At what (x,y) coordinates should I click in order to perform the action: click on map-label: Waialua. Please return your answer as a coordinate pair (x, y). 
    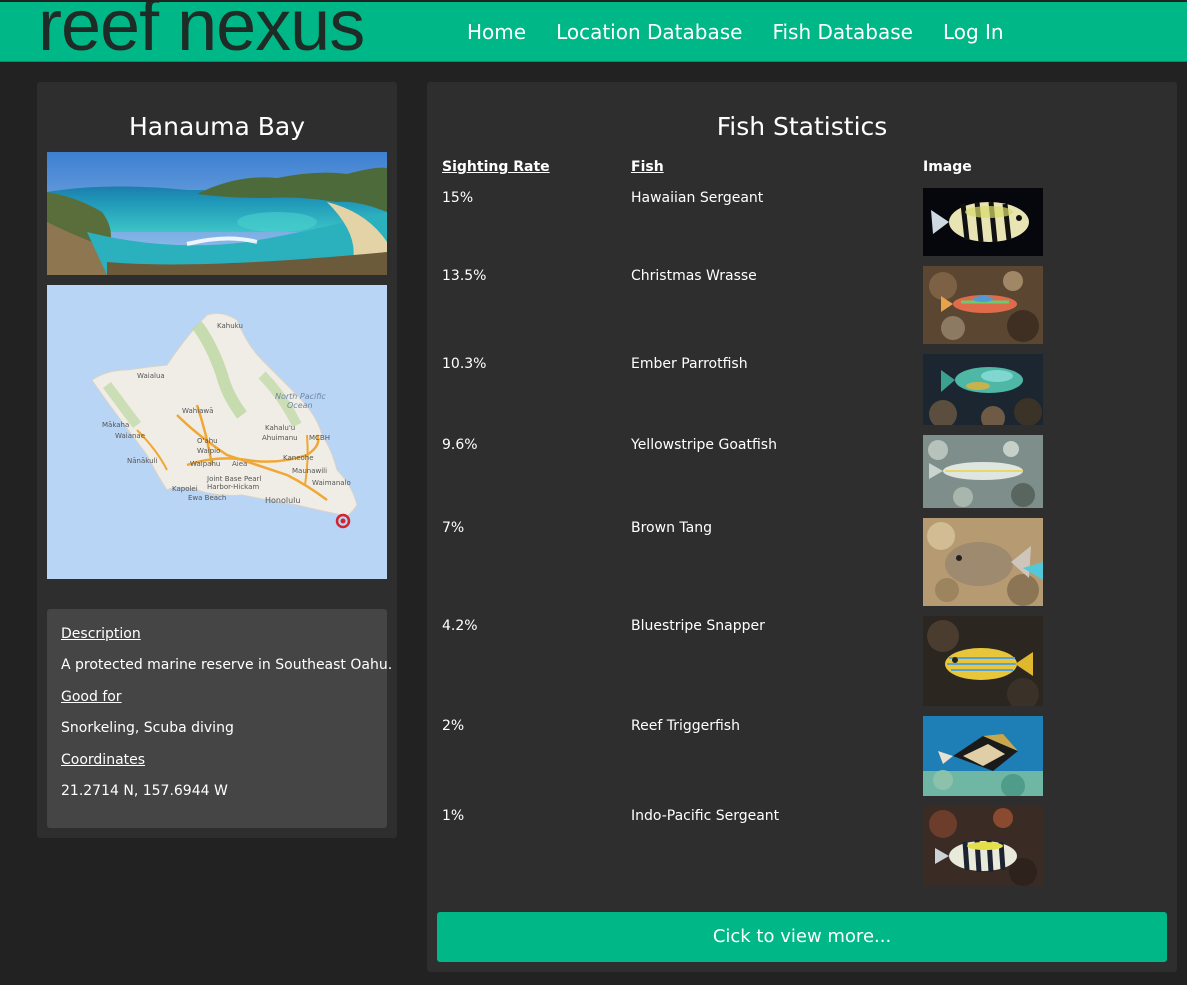
    Looking at the image, I should click on (151, 376).